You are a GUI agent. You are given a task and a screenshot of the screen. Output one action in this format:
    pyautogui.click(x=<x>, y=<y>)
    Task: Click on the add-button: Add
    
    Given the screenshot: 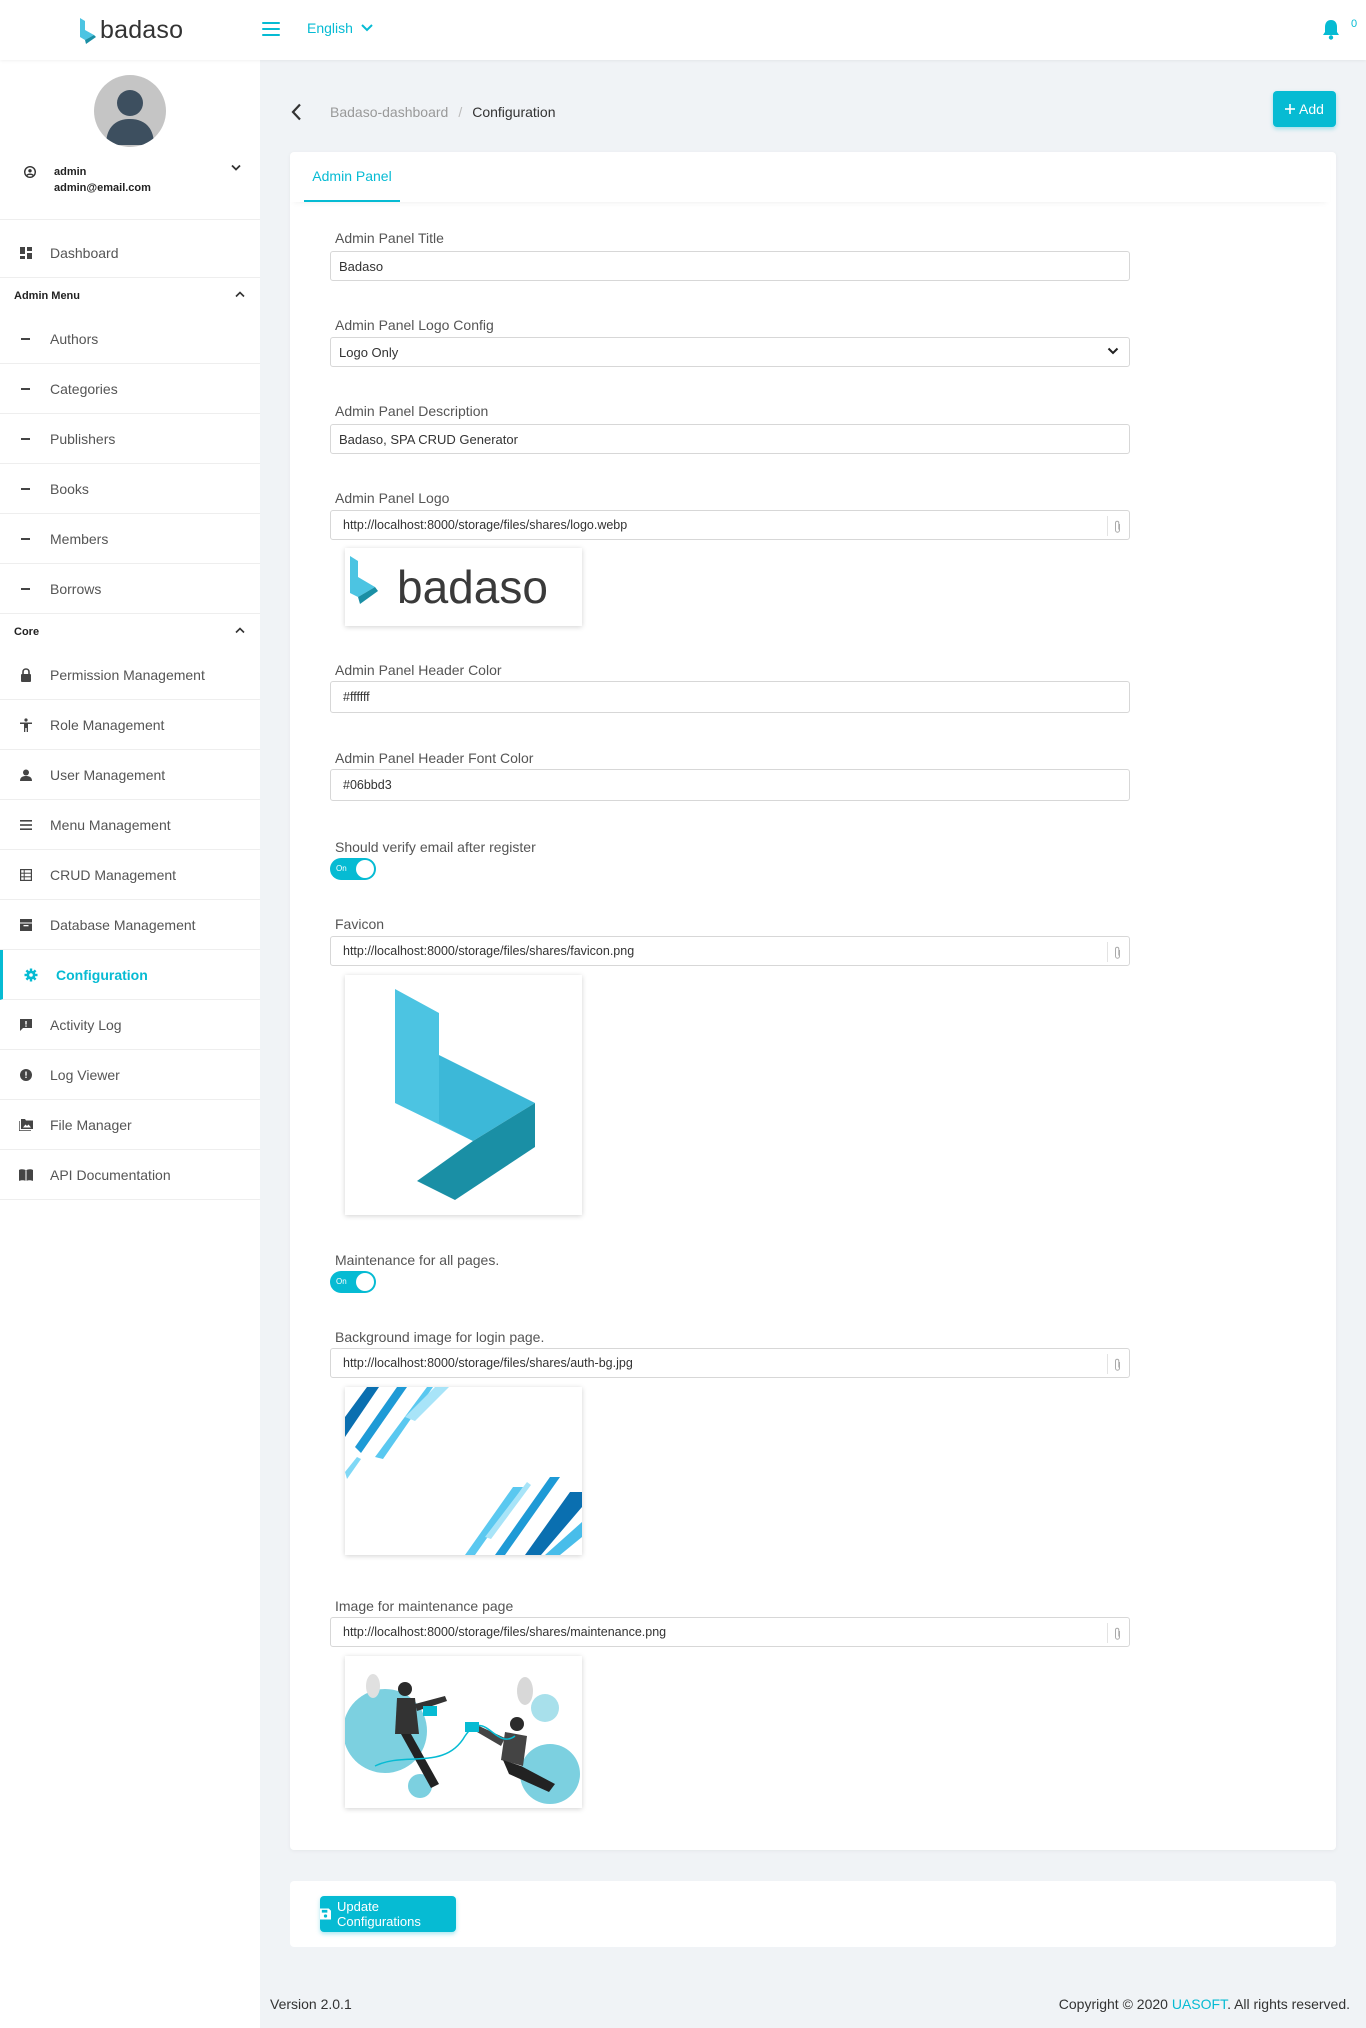 What is the action you would take?
    pyautogui.click(x=1304, y=109)
    